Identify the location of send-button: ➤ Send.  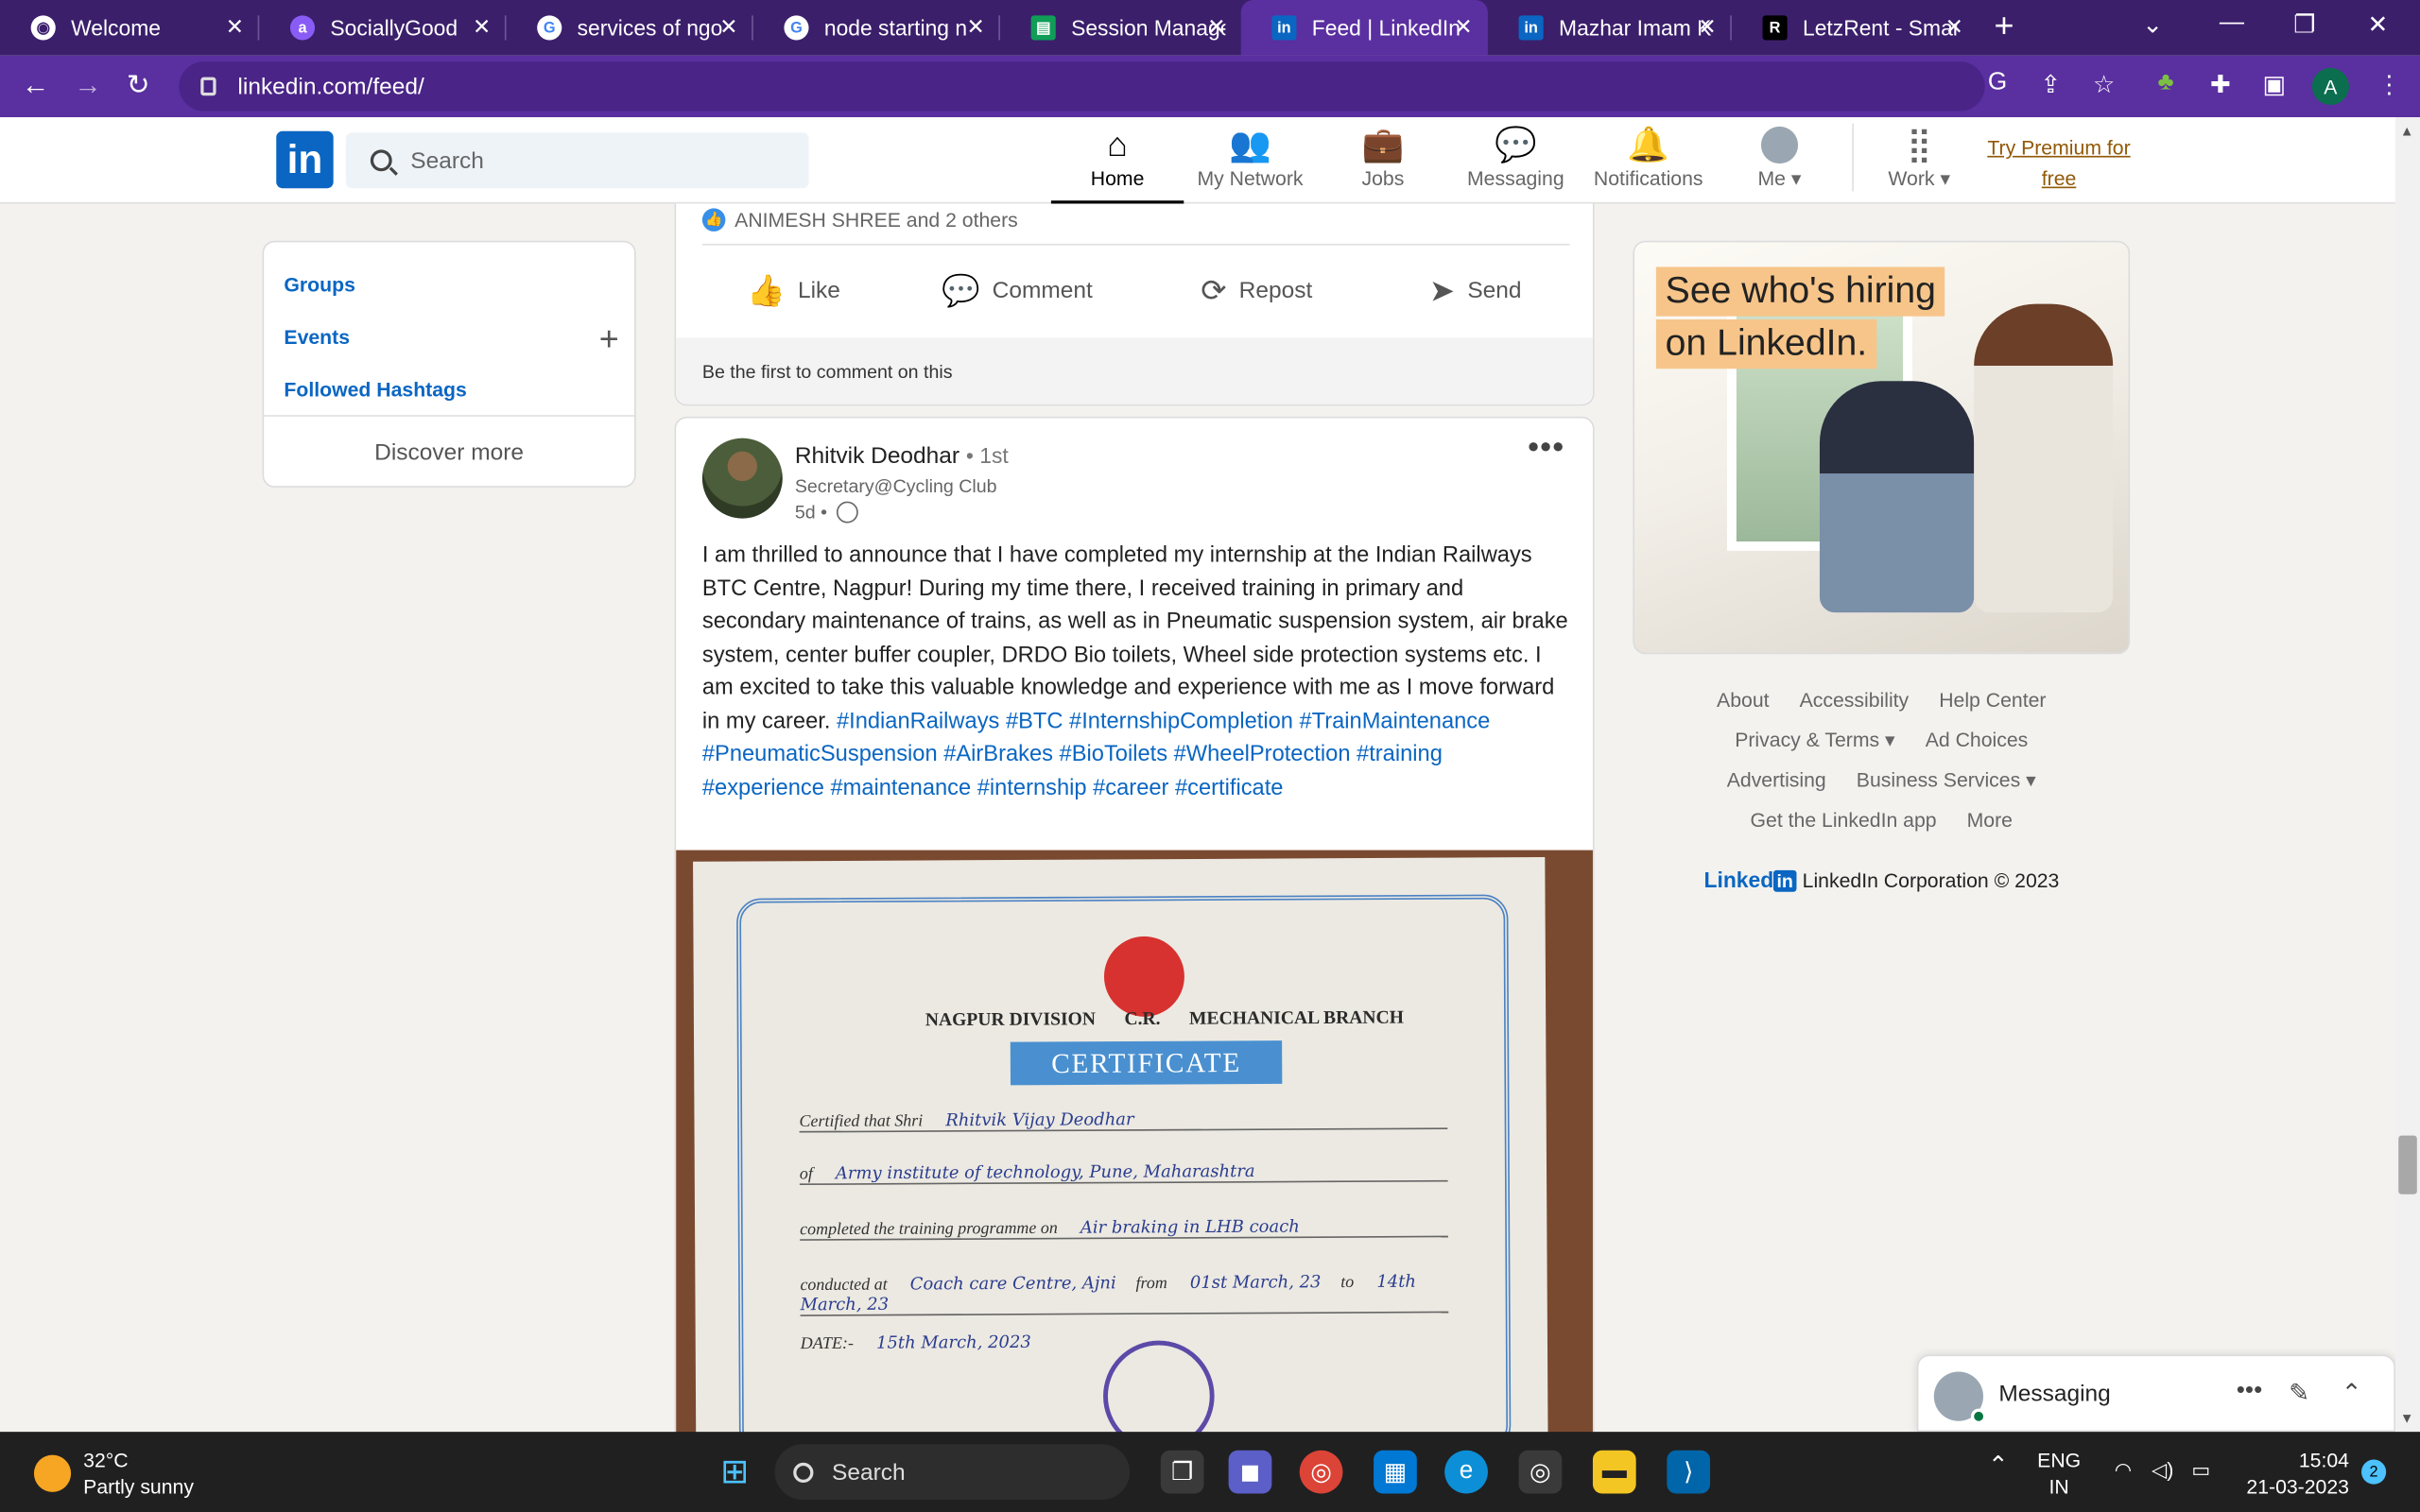
(1475, 290).